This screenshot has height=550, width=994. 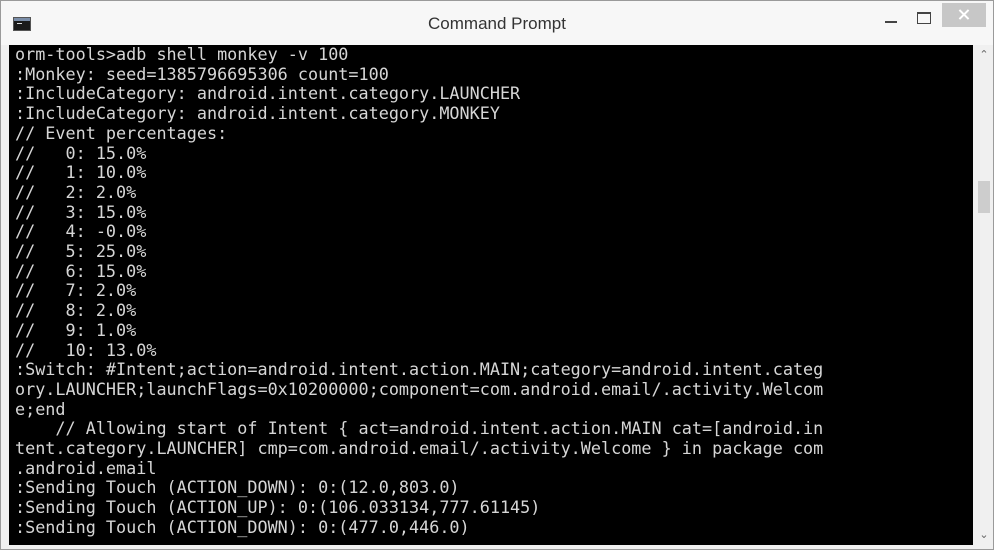 I want to click on window-title: Command Prompt, so click(x=497, y=23).